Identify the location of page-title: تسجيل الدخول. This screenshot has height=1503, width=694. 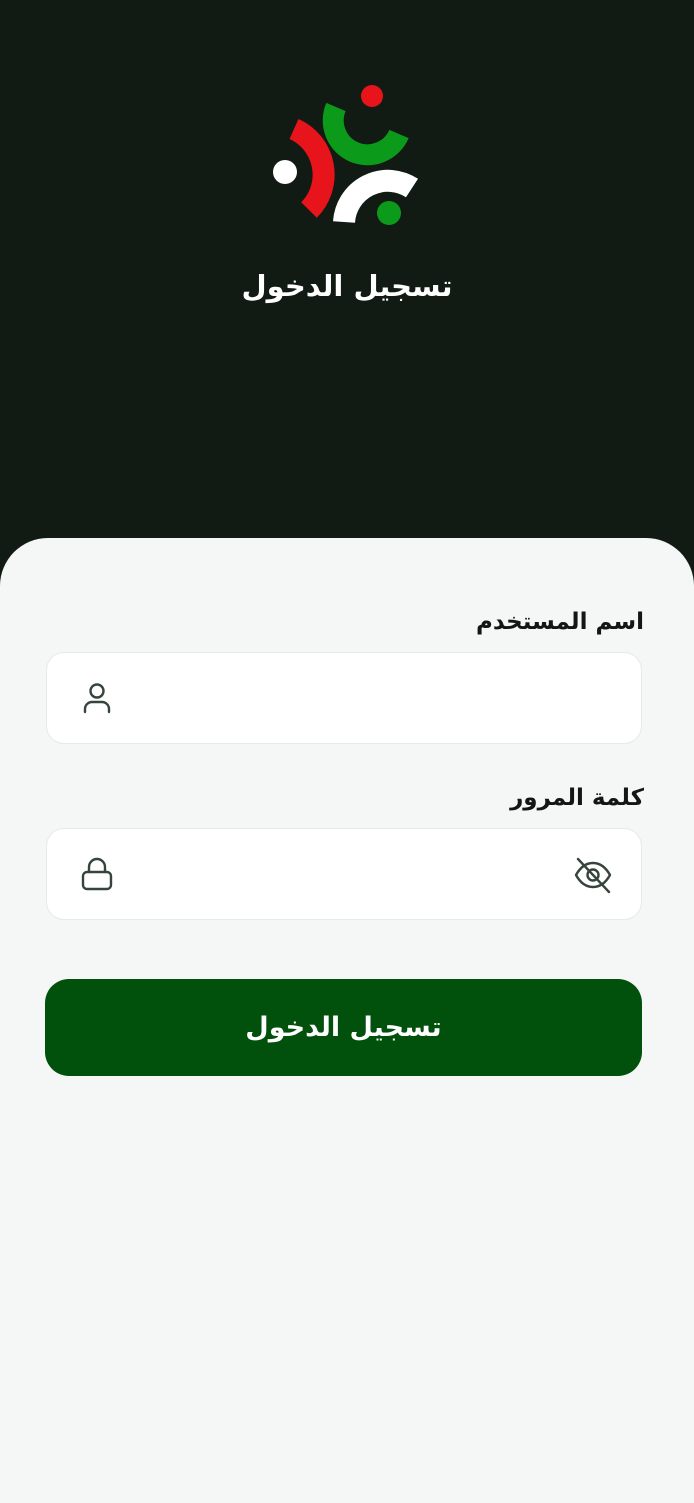
(347, 286).